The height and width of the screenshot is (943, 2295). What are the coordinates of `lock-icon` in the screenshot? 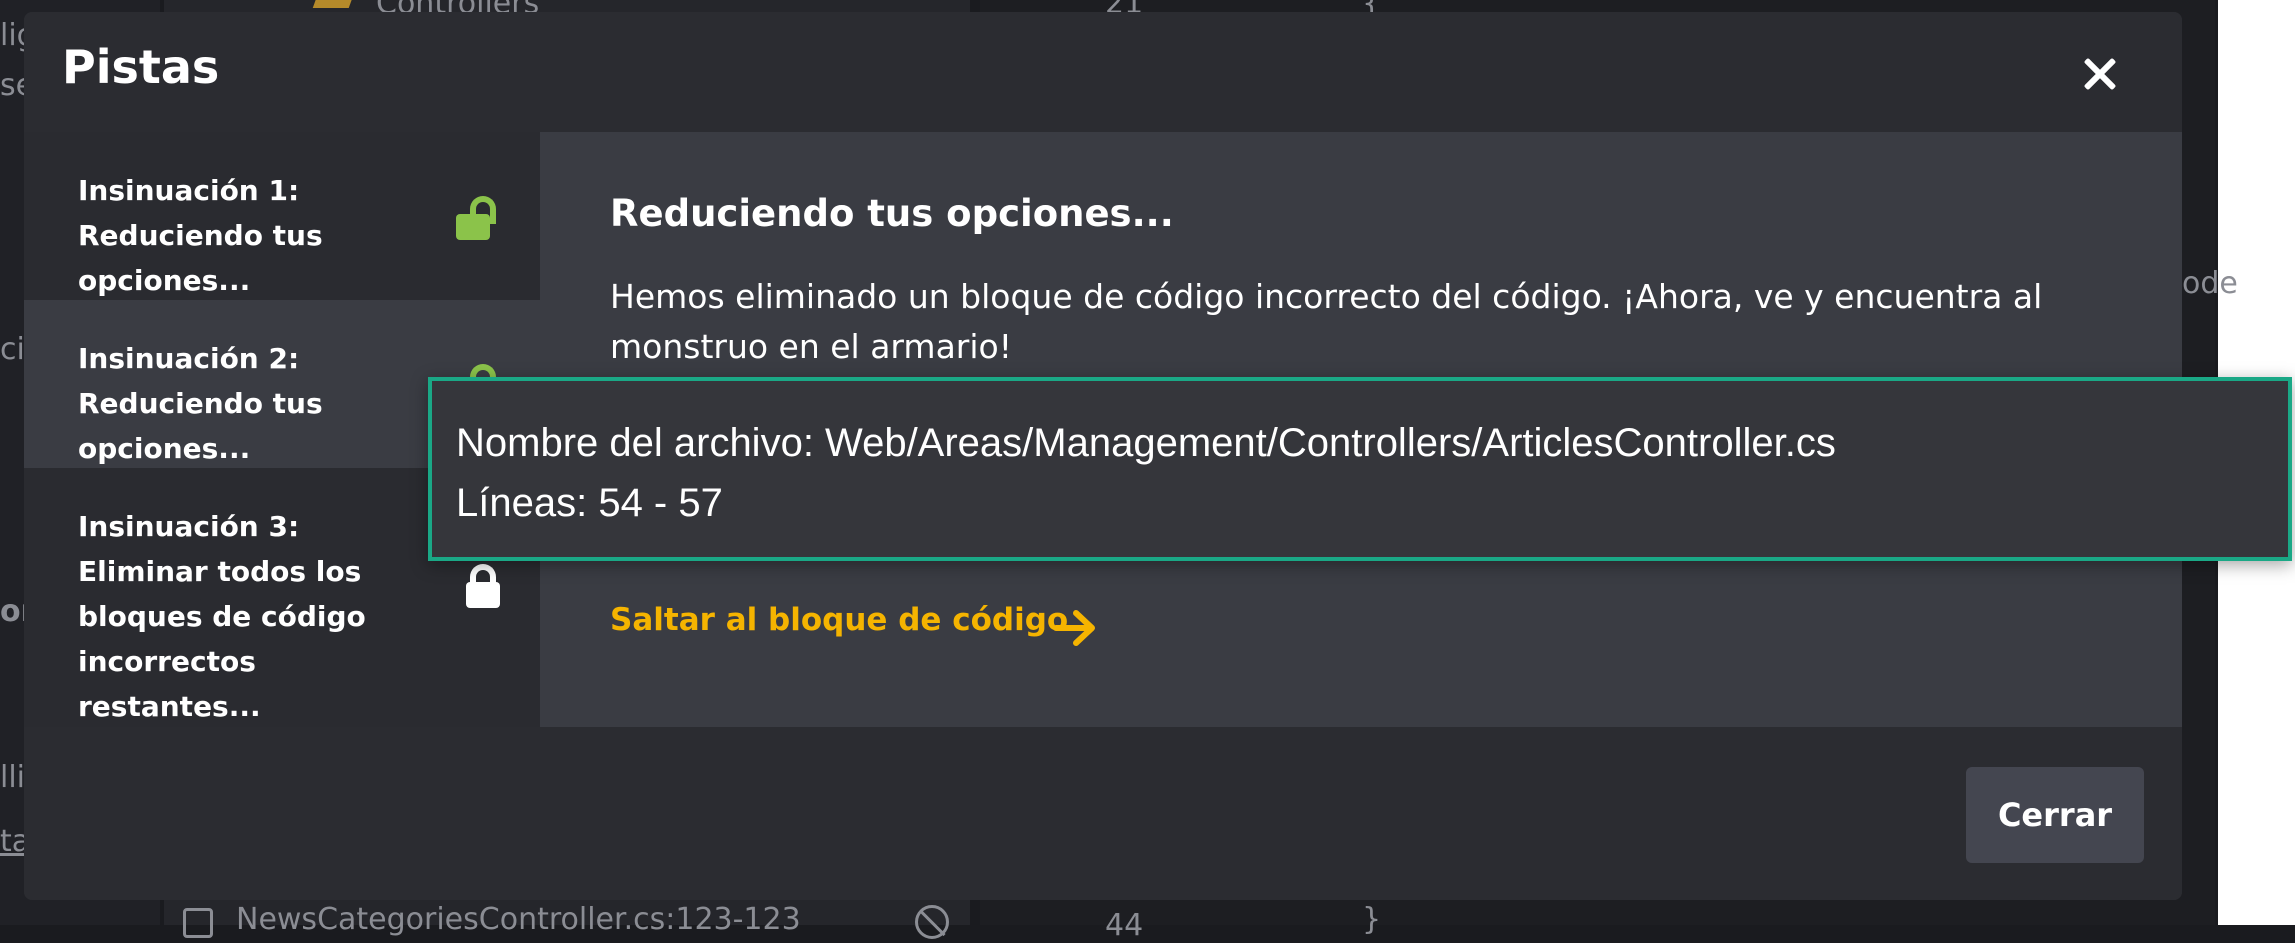 It's located at (486, 586).